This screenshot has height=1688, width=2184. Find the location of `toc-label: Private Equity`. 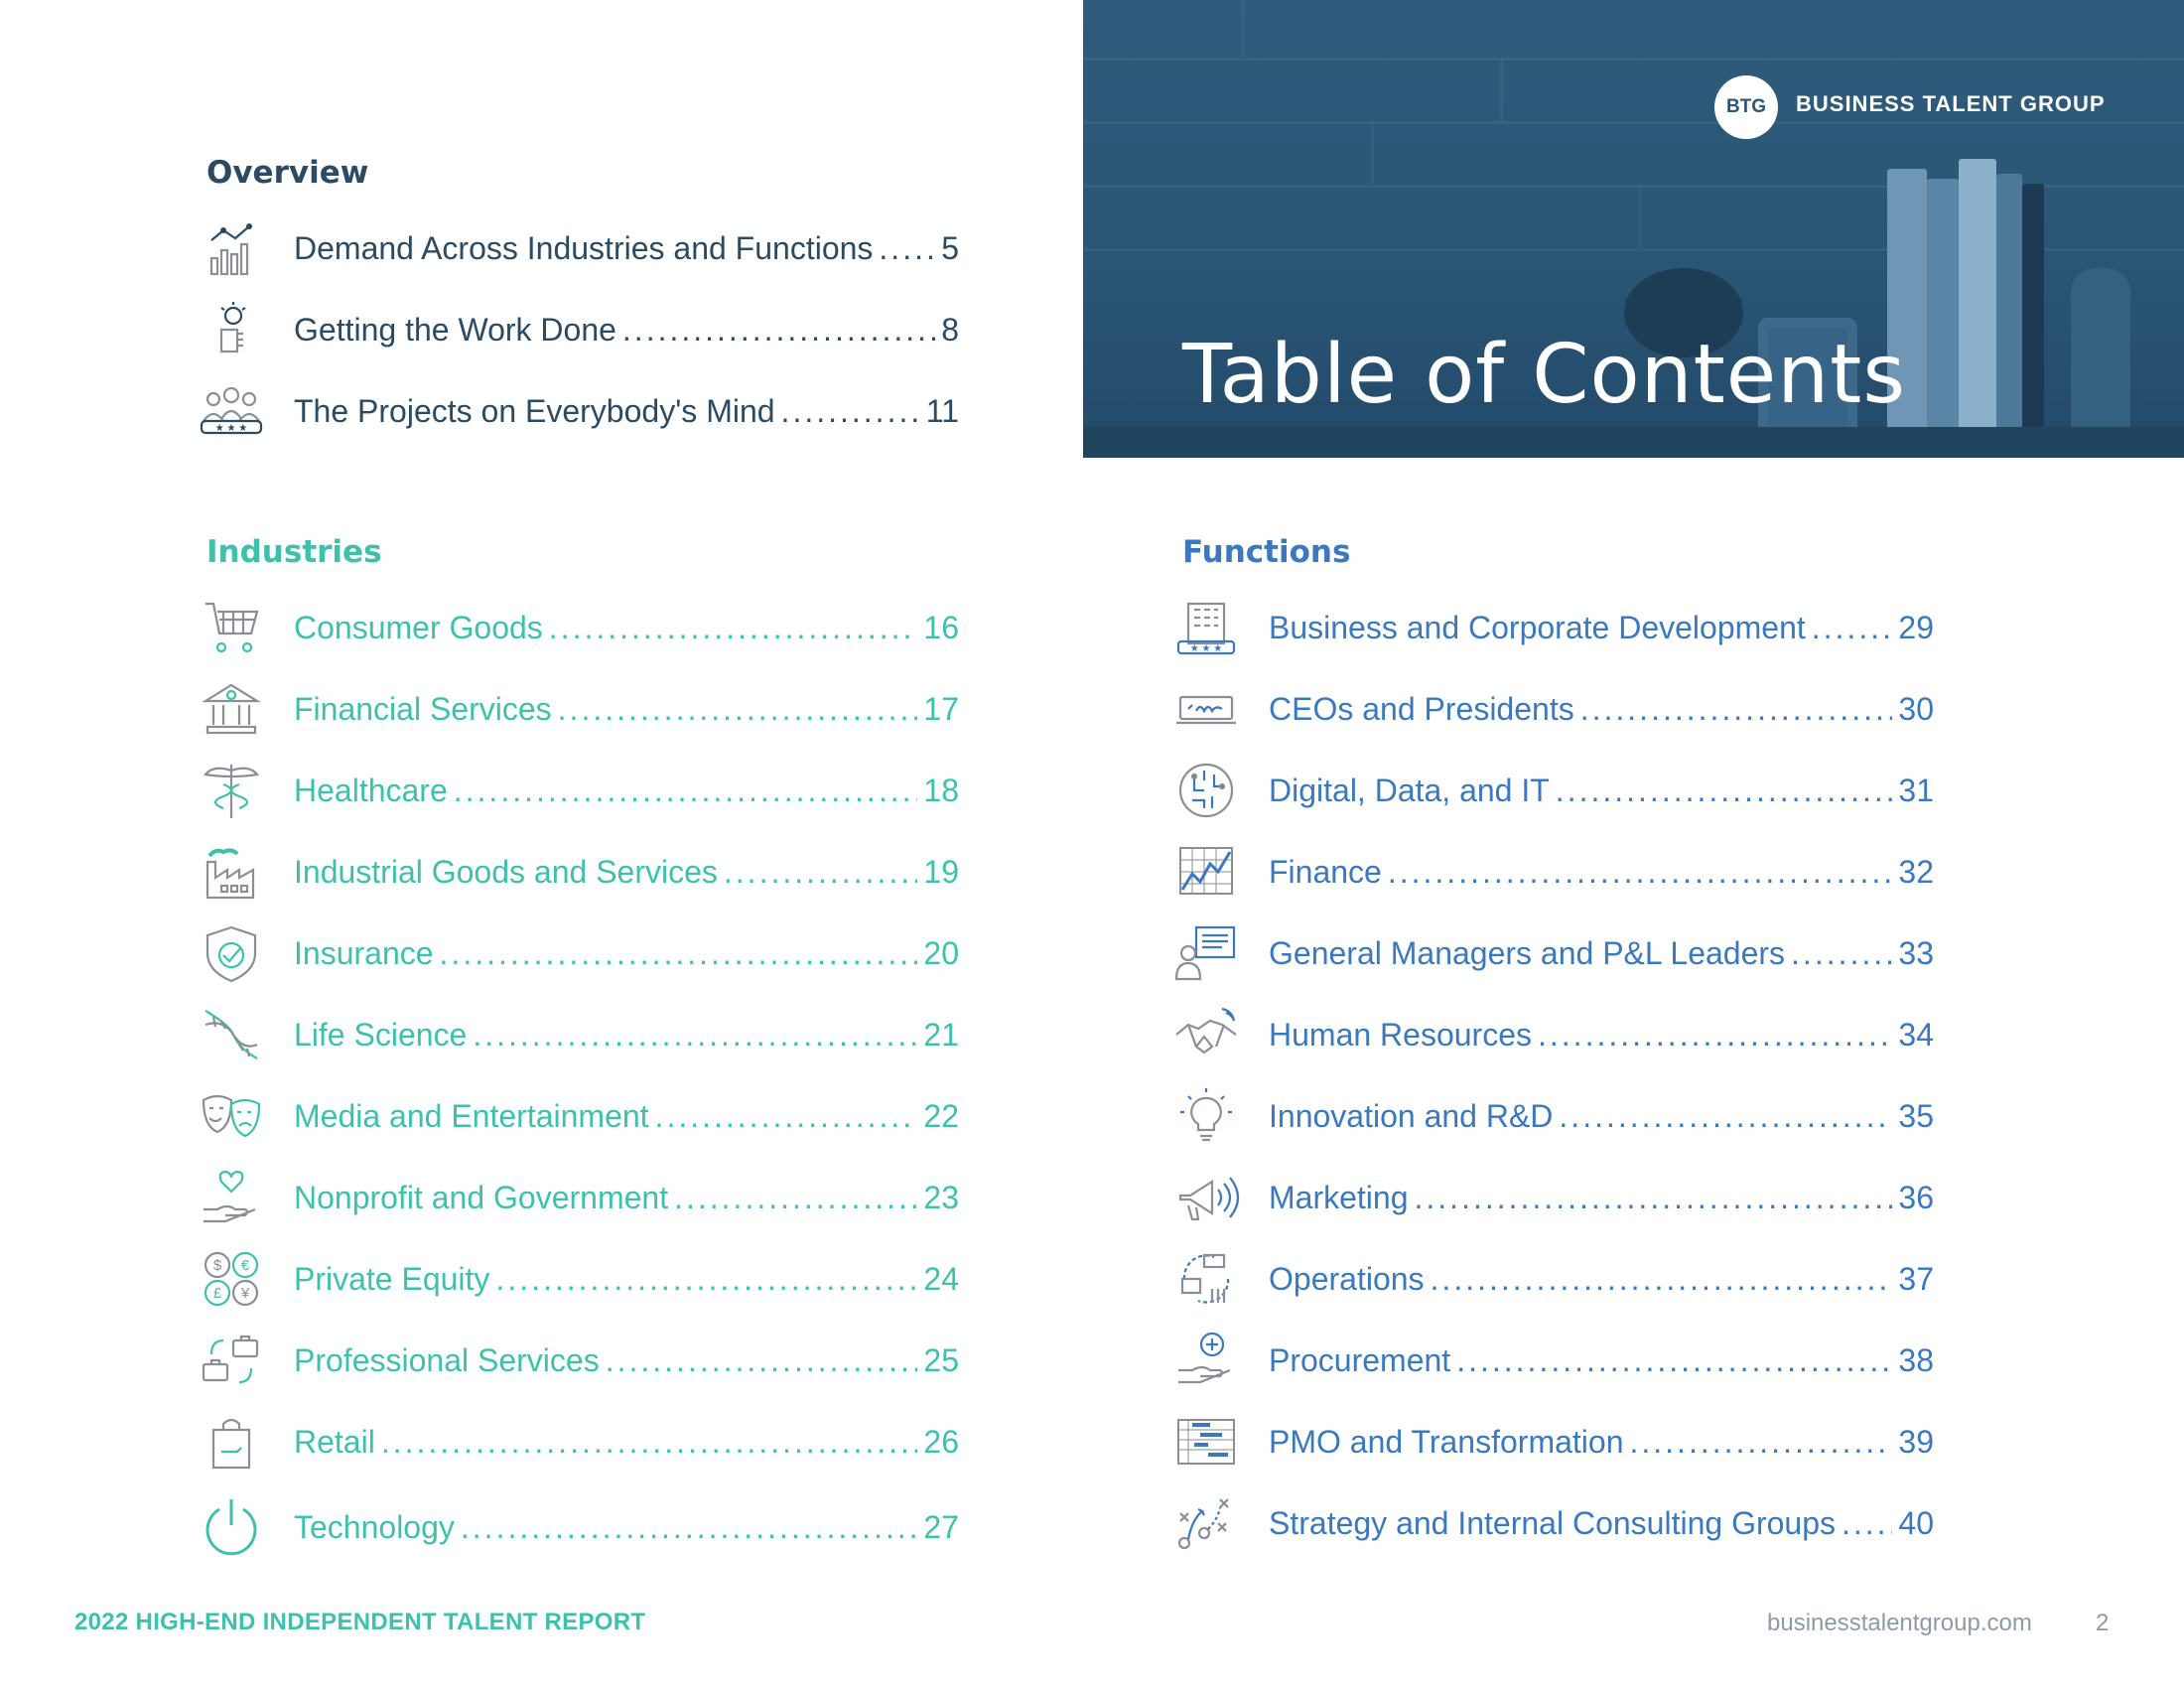

toc-label: Private Equity is located at coordinates (392, 1278).